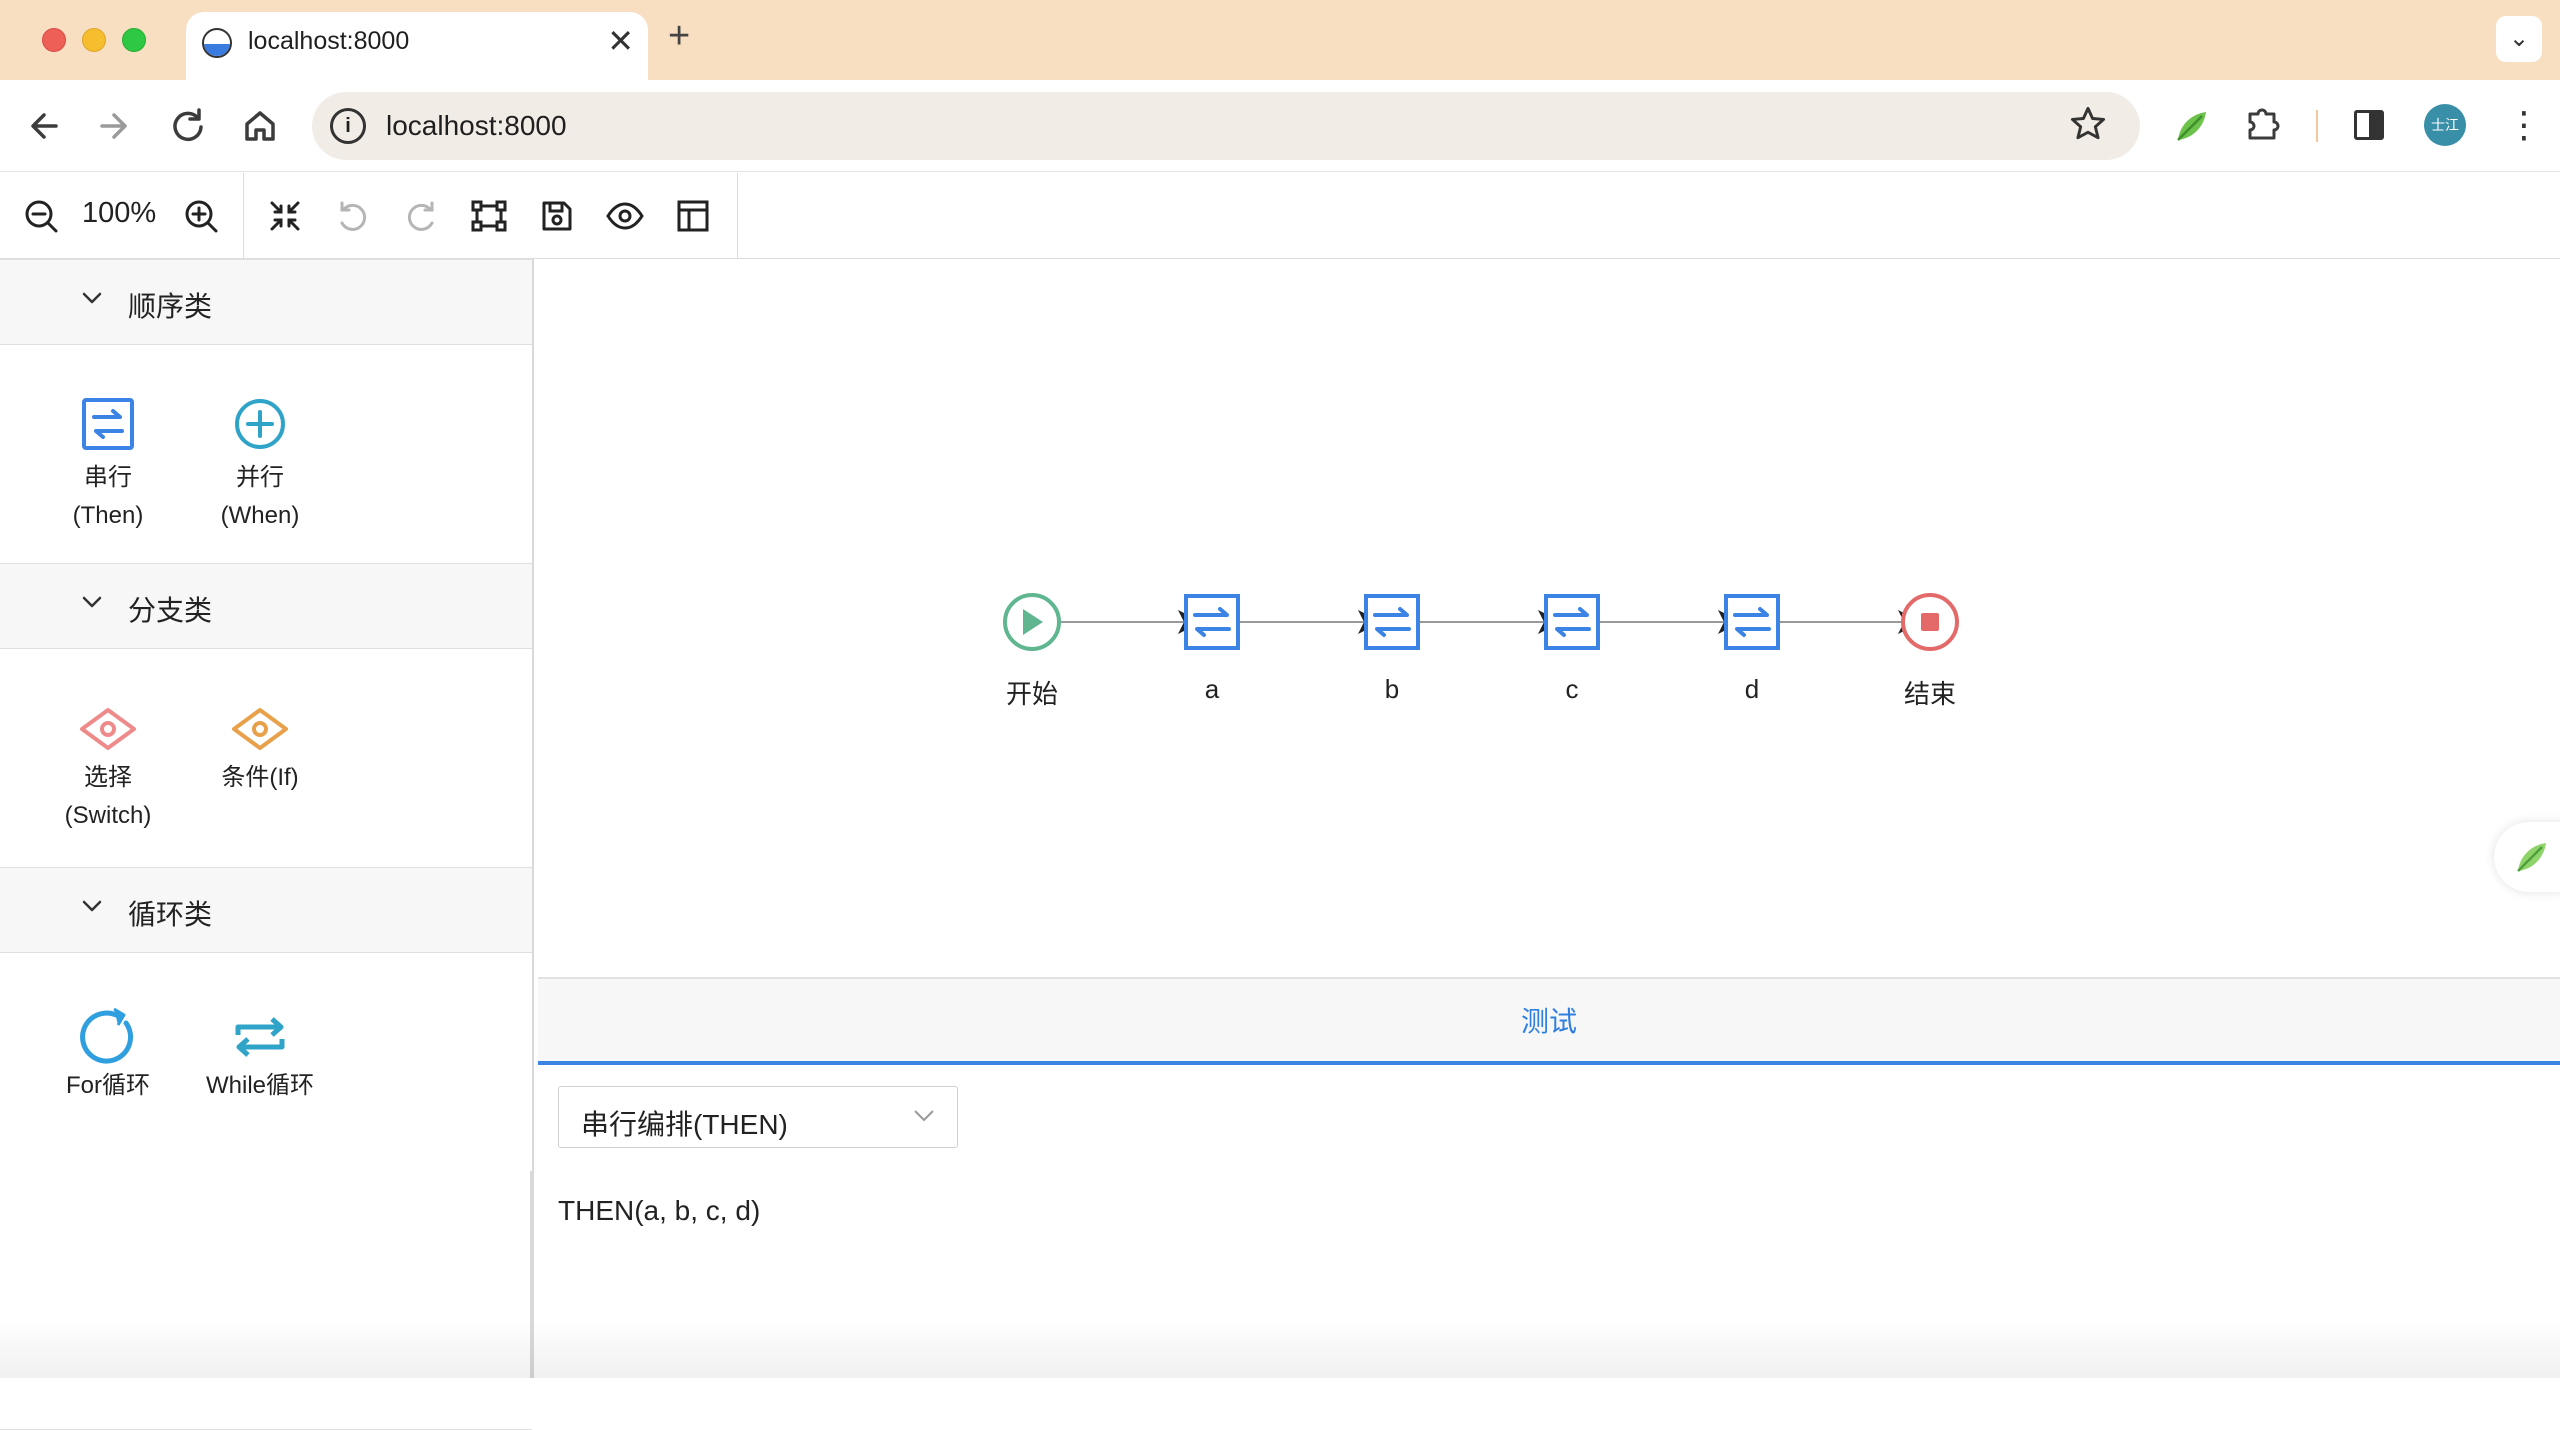 Image resolution: width=2560 pixels, height=1430 pixels. What do you see at coordinates (1929, 694) in the screenshot?
I see `node-label-end: 结束` at bounding box center [1929, 694].